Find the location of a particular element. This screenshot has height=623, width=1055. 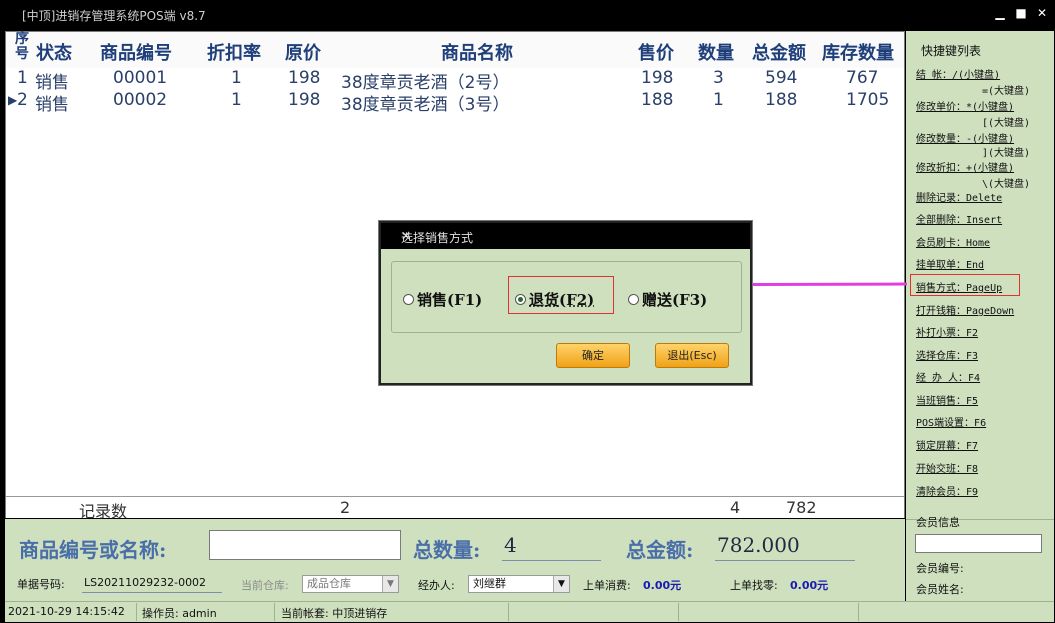

total-amount-underline is located at coordinates (785, 560).